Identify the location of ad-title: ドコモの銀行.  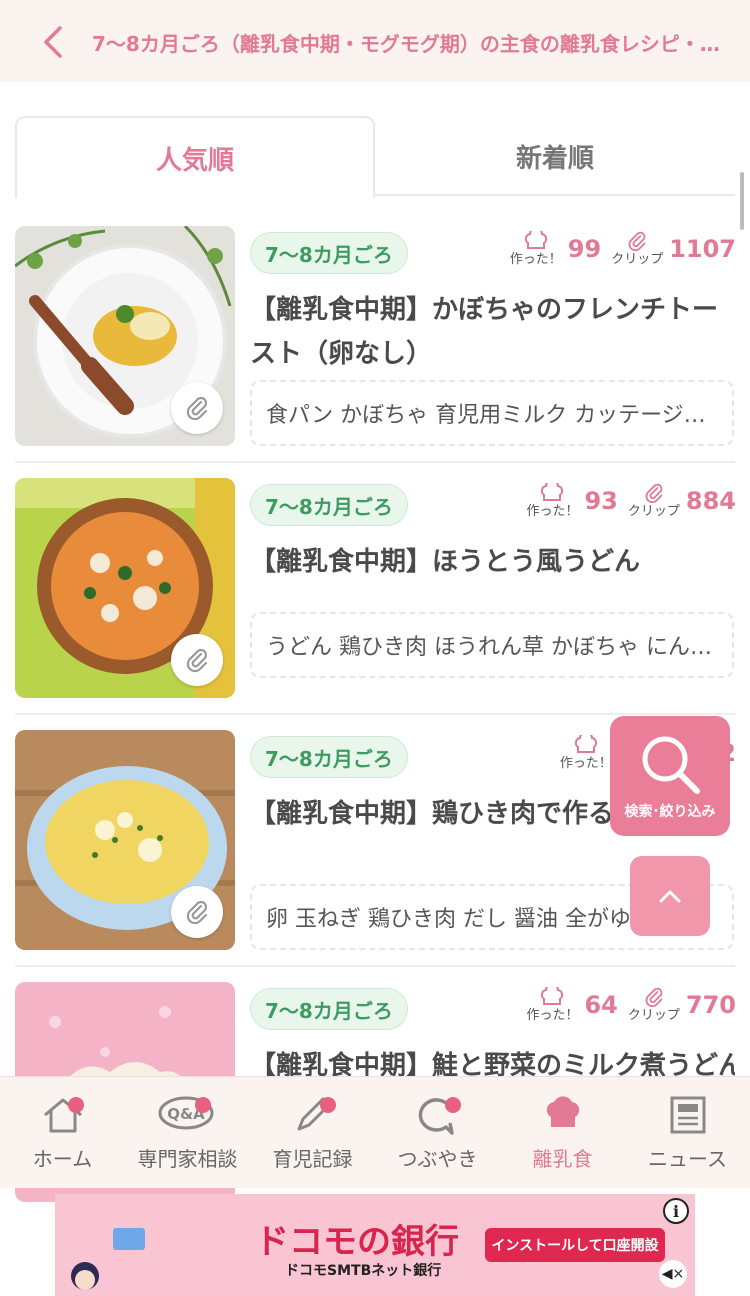
(357, 1242).